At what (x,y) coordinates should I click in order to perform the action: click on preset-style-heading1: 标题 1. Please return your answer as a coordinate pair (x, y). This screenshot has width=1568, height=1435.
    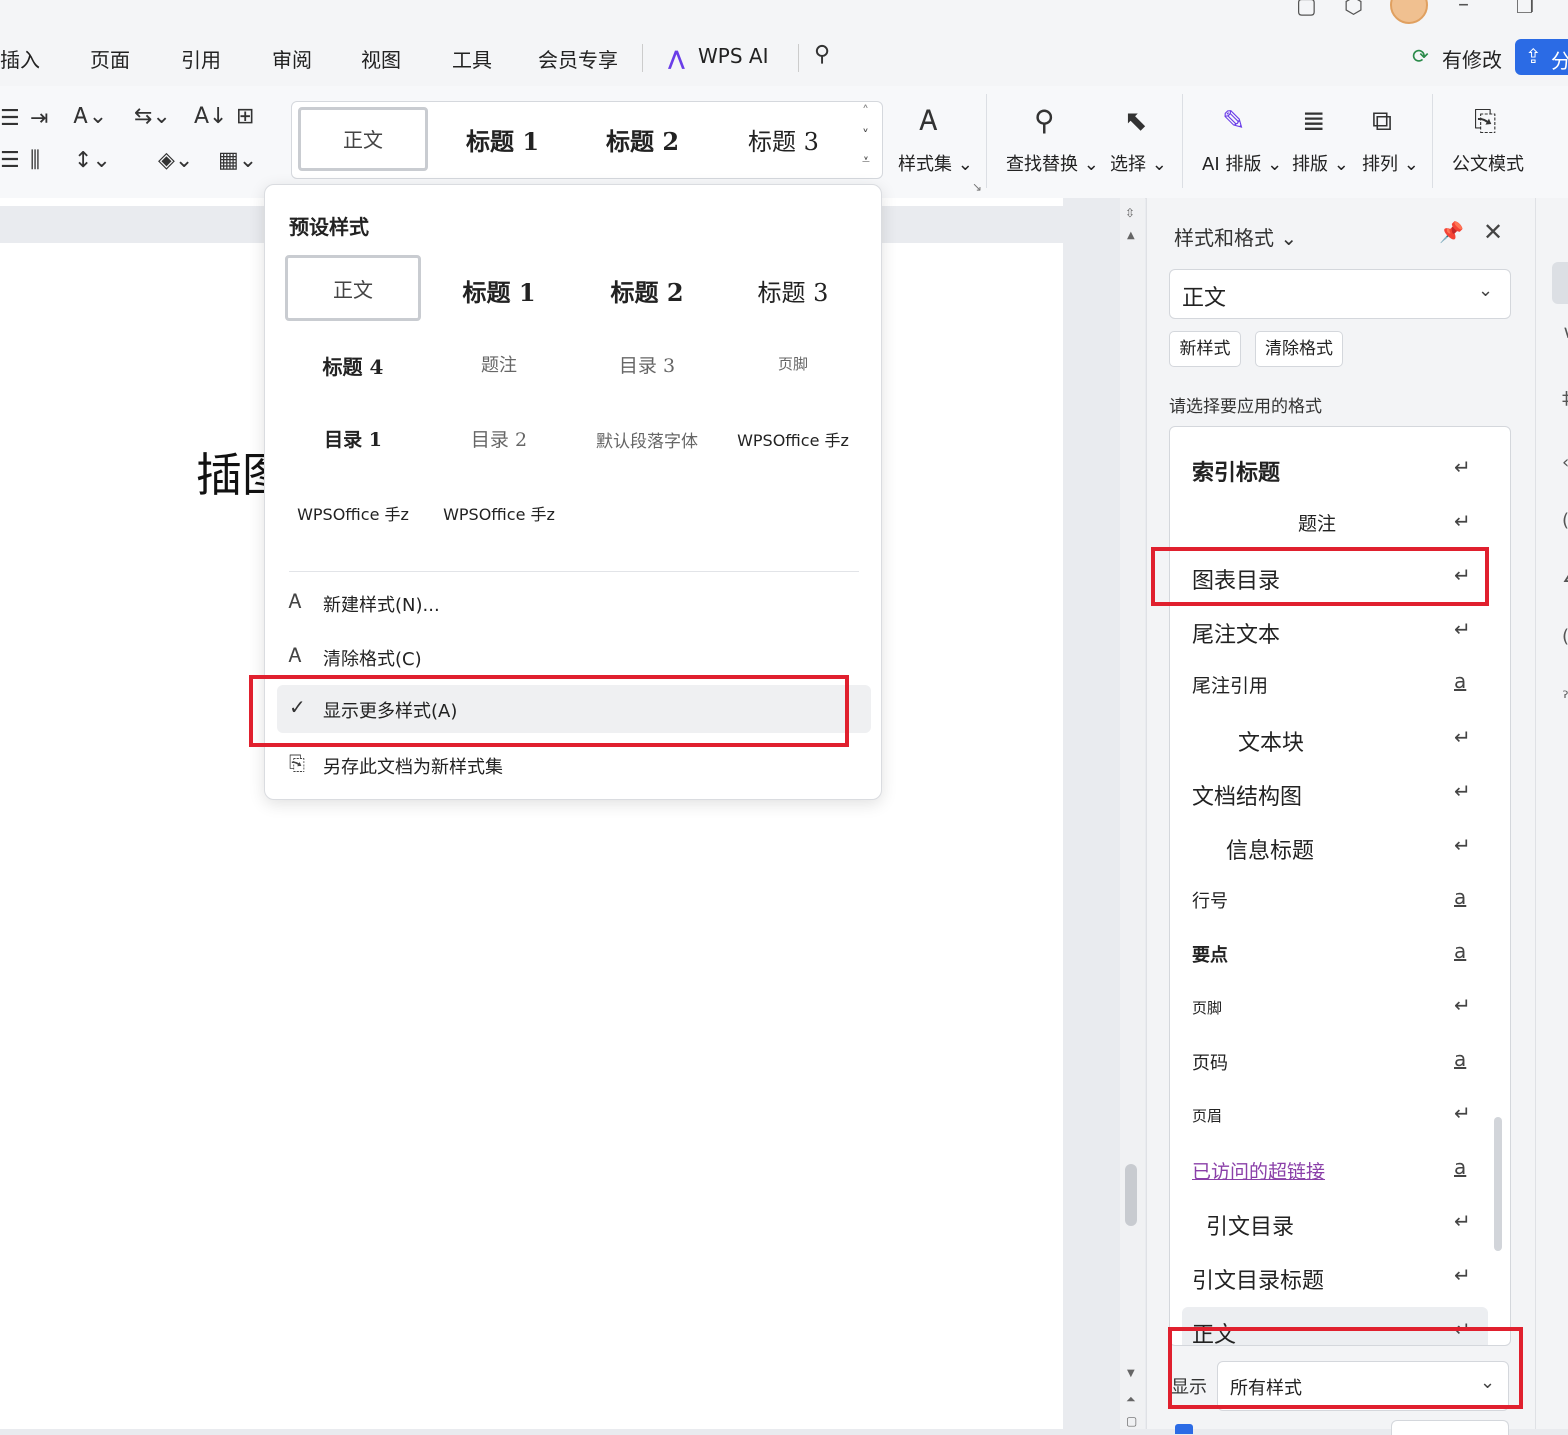
    Looking at the image, I should click on (499, 290).